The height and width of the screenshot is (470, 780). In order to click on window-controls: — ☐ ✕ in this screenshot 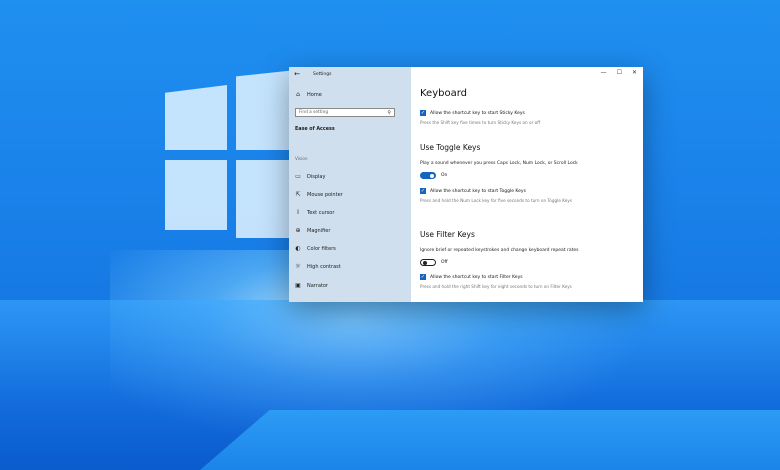, I will do `click(619, 72)`.